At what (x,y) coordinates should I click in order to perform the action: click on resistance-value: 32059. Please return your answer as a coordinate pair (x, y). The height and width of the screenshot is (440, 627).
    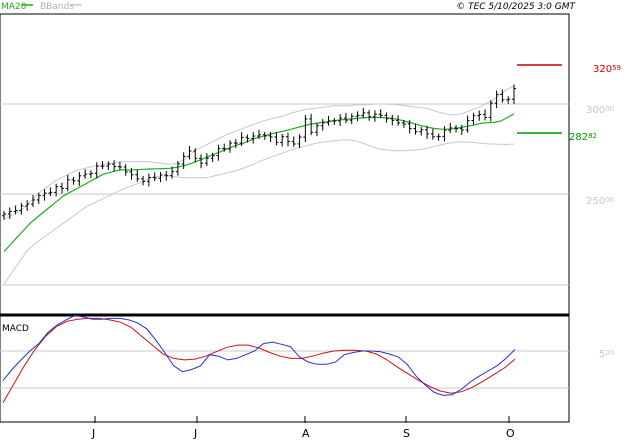
    Looking at the image, I should click on (607, 69).